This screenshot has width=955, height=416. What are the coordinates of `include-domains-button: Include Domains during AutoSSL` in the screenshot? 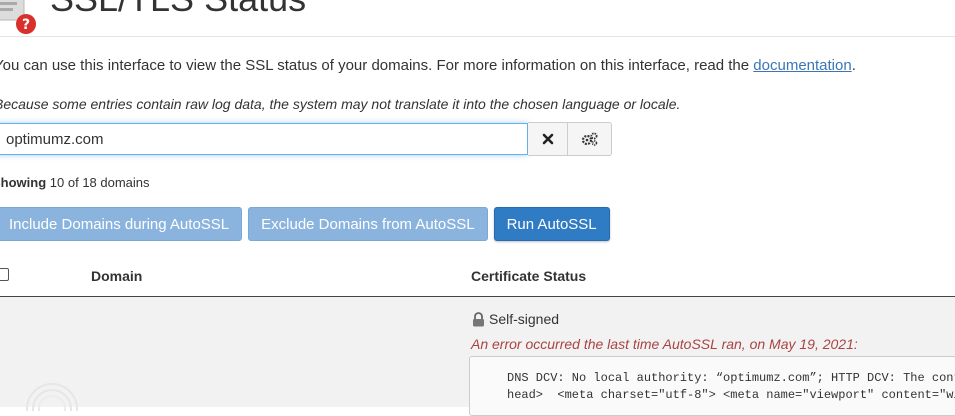 It's located at (121, 224).